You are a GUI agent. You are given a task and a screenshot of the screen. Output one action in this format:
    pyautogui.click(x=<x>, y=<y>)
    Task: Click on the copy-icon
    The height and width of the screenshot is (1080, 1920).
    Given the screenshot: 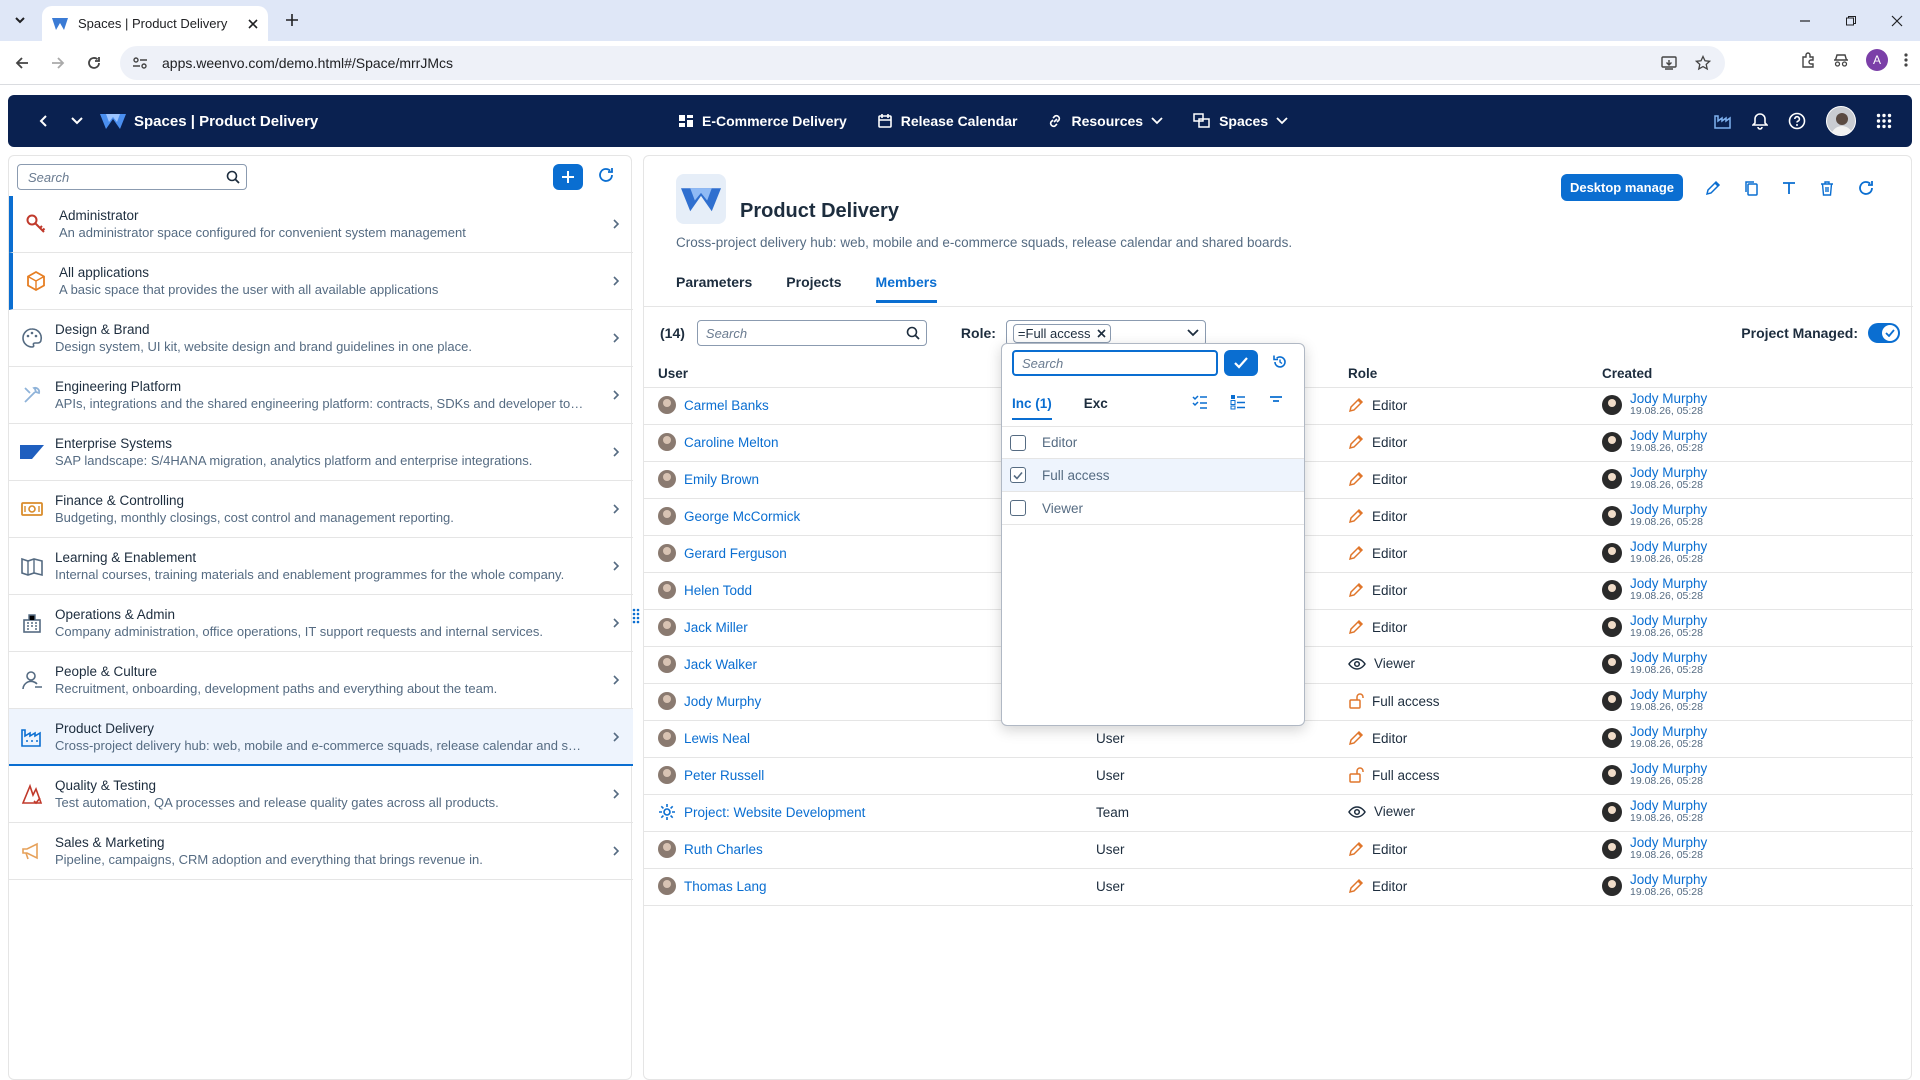 What is the action you would take?
    pyautogui.click(x=1751, y=188)
    